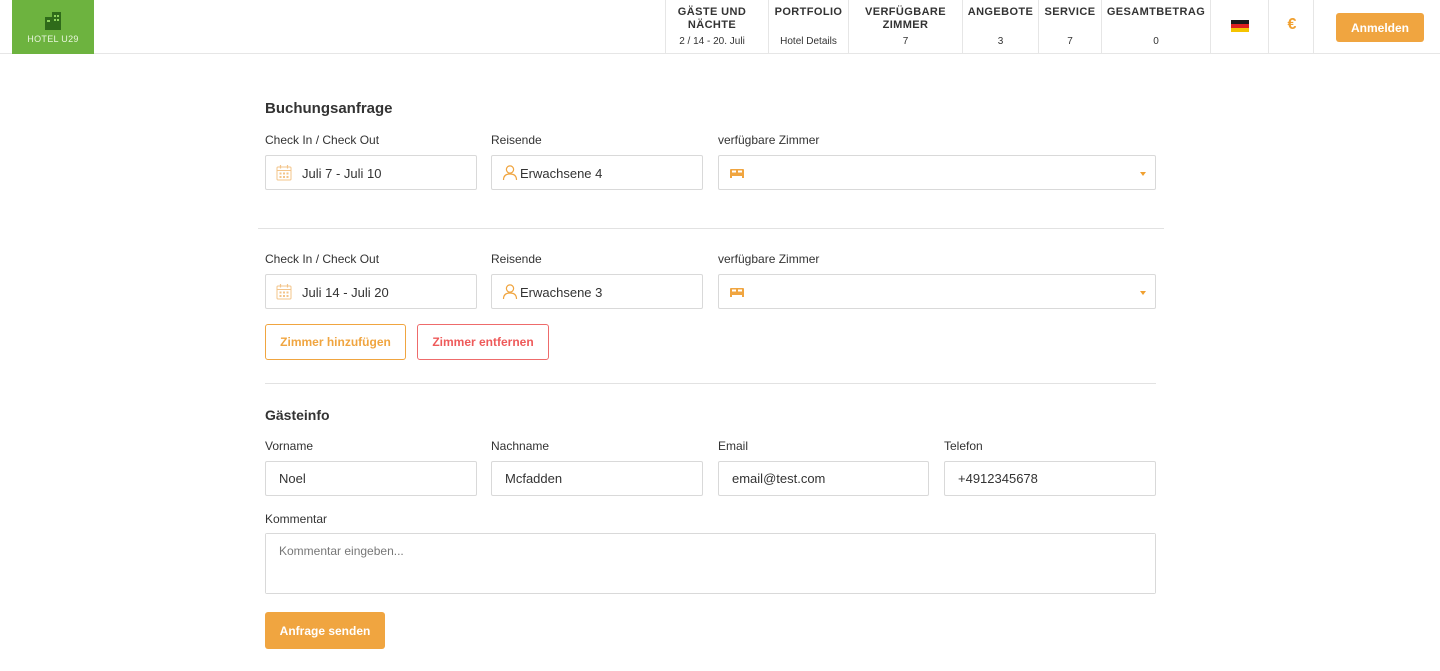  Describe the element at coordinates (297, 415) in the screenshot. I see `guest-info-title: Gästeinfo` at that location.